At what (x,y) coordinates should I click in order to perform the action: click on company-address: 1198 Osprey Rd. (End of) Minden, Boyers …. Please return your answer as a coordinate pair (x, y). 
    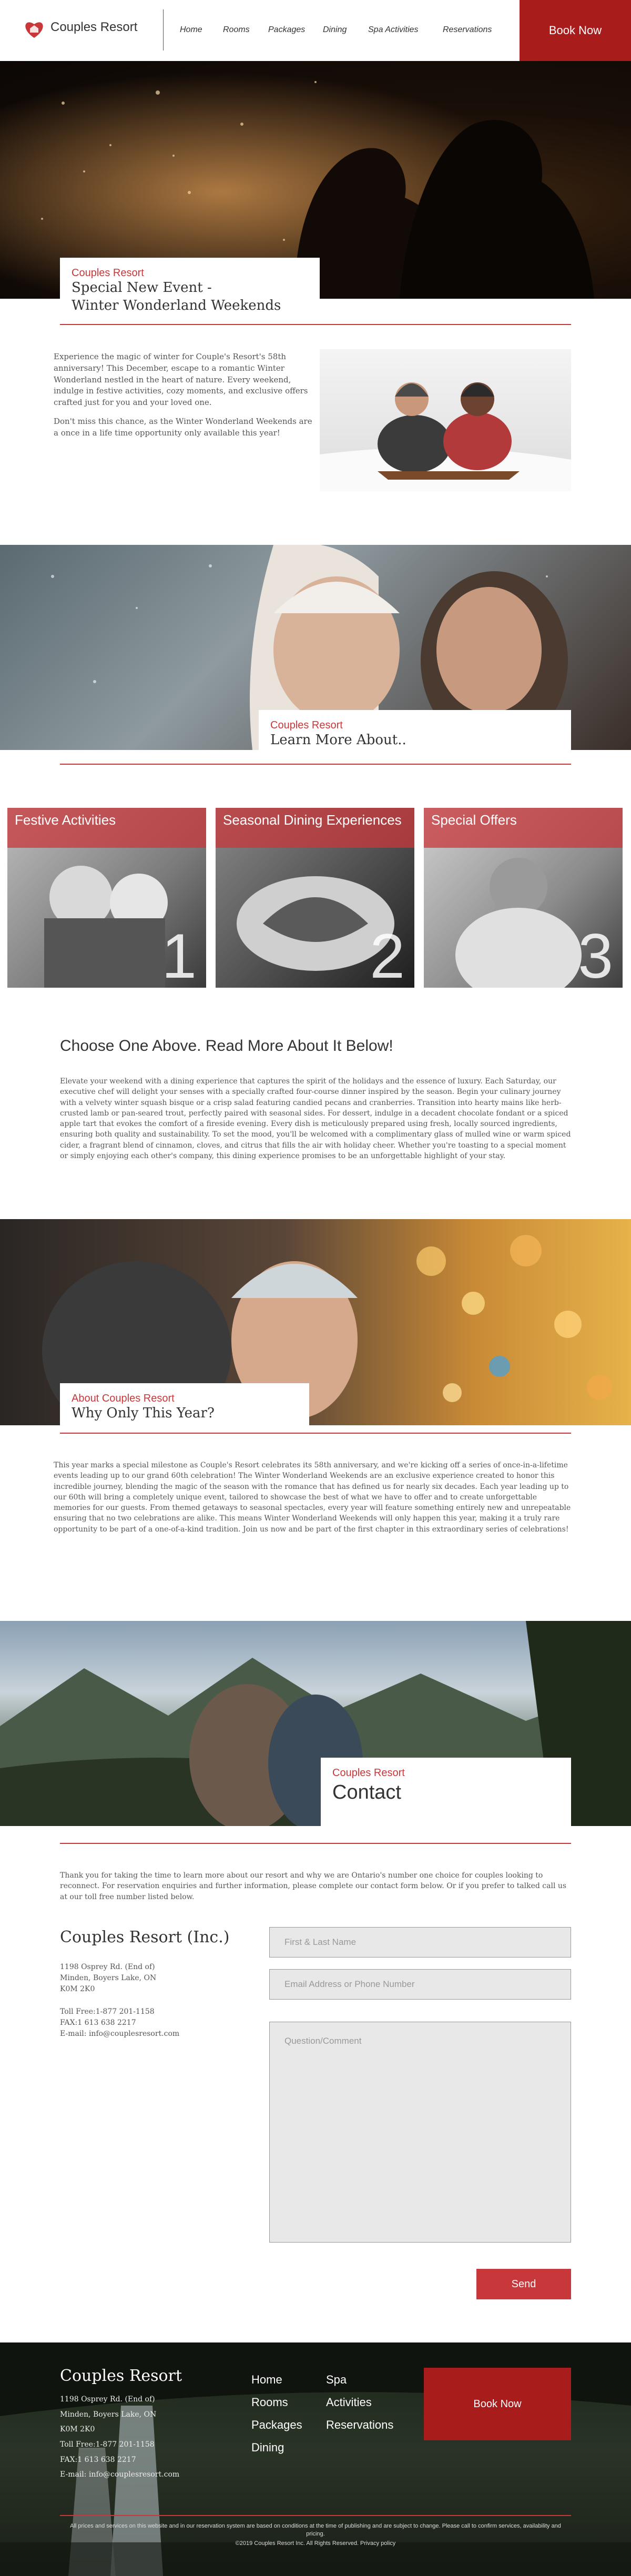
    Looking at the image, I should click on (149, 2001).